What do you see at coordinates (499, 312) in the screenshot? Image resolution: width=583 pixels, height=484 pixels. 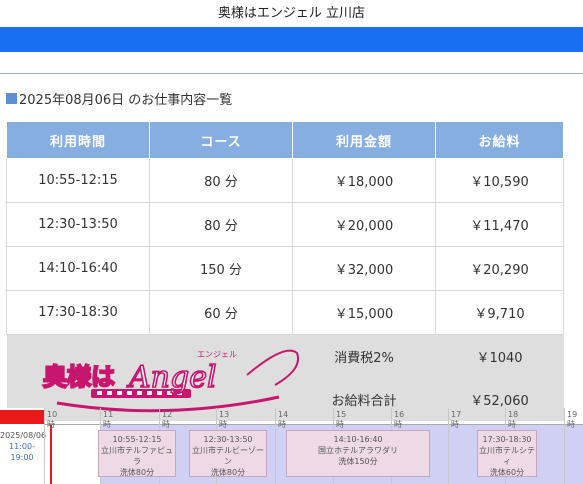 I see `cell-pay: ￥9,710` at bounding box center [499, 312].